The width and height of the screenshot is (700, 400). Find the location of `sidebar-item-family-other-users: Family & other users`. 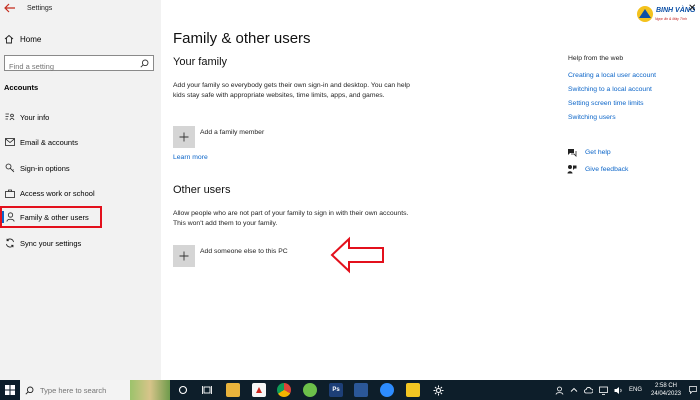

sidebar-item-family-other-users: Family & other users is located at coordinates (51, 217).